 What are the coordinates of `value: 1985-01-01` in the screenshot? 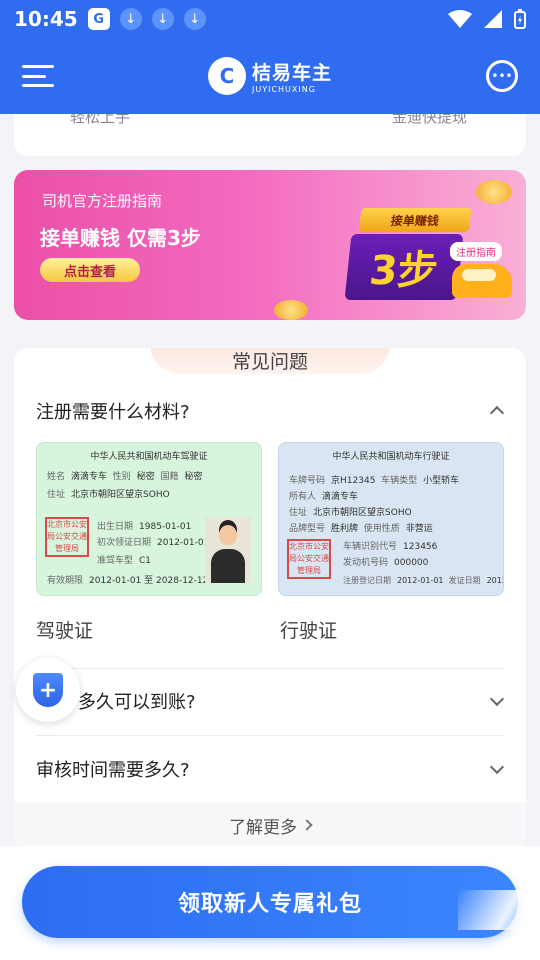 It's located at (165, 527).